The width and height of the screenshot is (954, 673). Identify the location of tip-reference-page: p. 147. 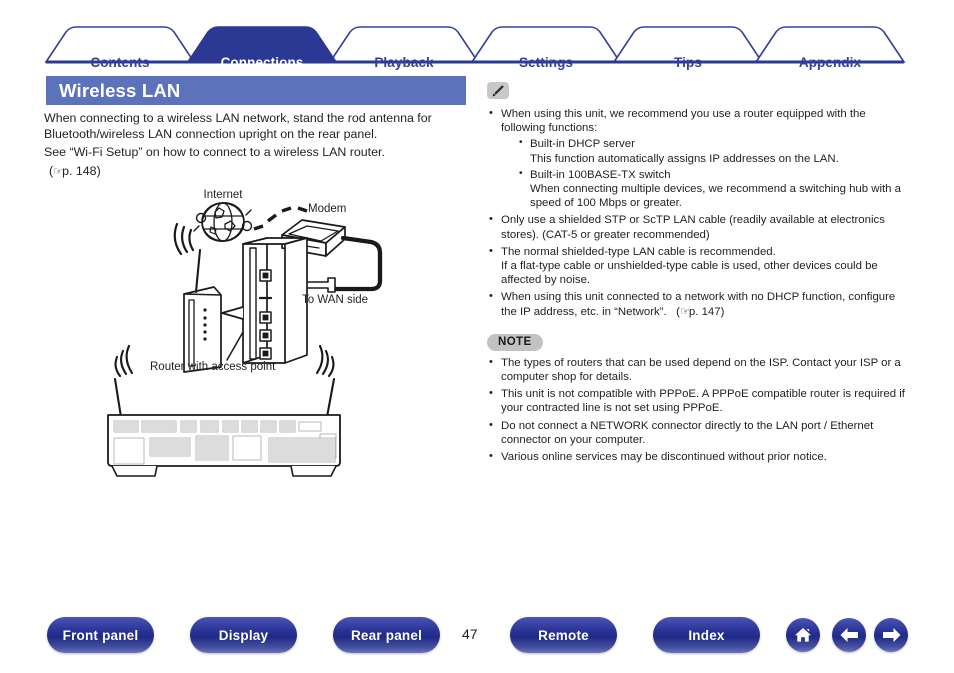
(704, 311).